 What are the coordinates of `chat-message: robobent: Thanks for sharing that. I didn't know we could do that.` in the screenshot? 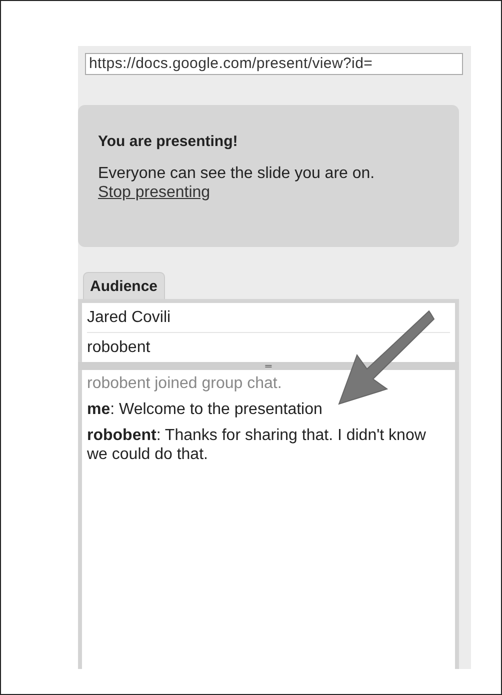 It's located at (257, 445).